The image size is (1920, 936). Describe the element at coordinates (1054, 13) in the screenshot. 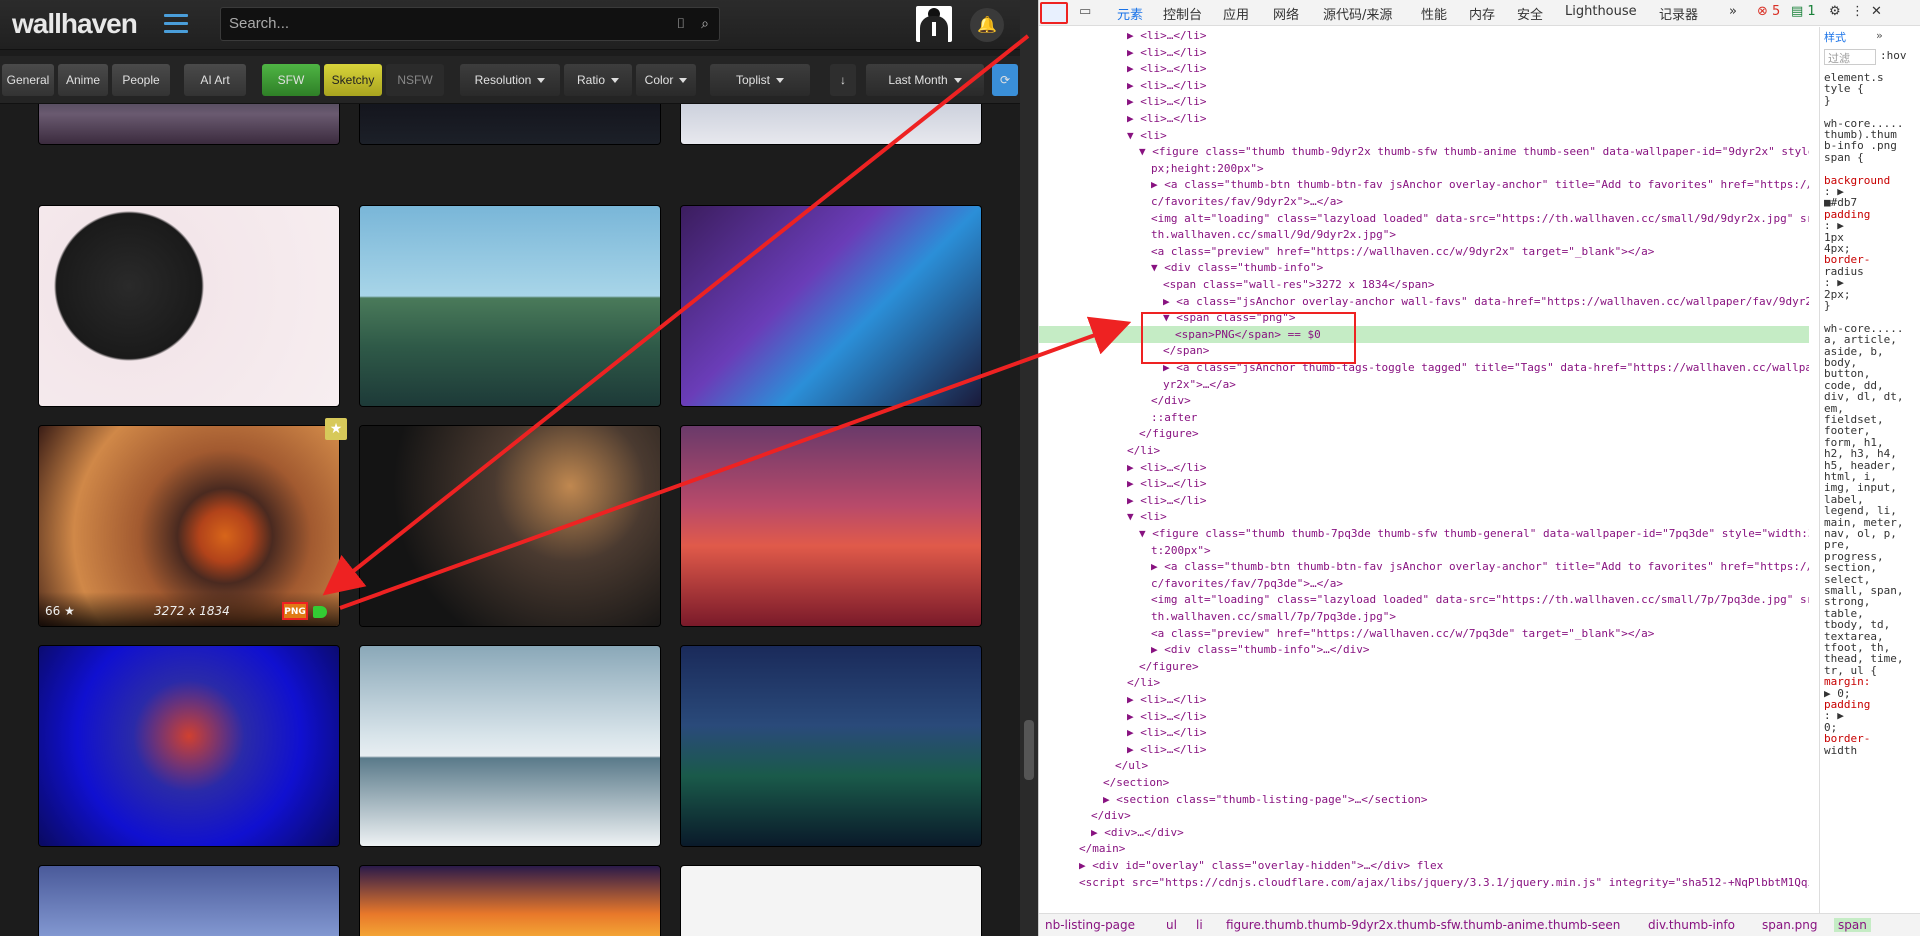

I see `inspect-element-icon` at that location.